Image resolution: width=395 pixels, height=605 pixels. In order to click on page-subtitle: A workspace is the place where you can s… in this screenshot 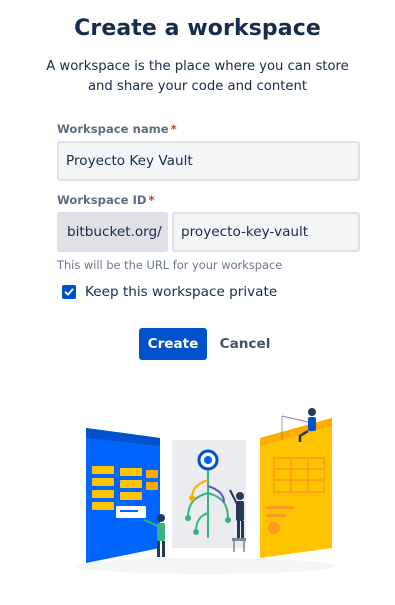, I will do `click(197, 76)`.